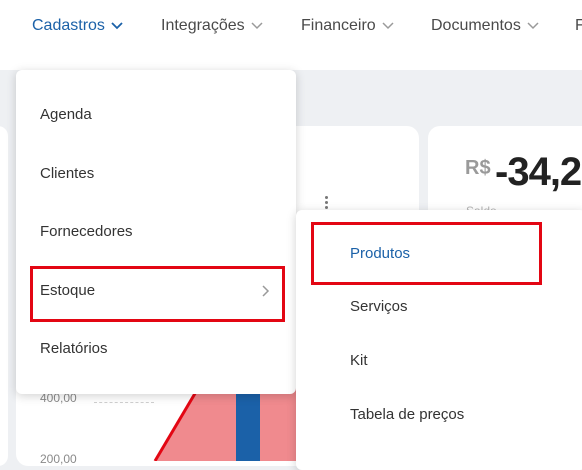 The width and height of the screenshot is (582, 470). I want to click on submenu-item-servicos: Serviços, so click(379, 306).